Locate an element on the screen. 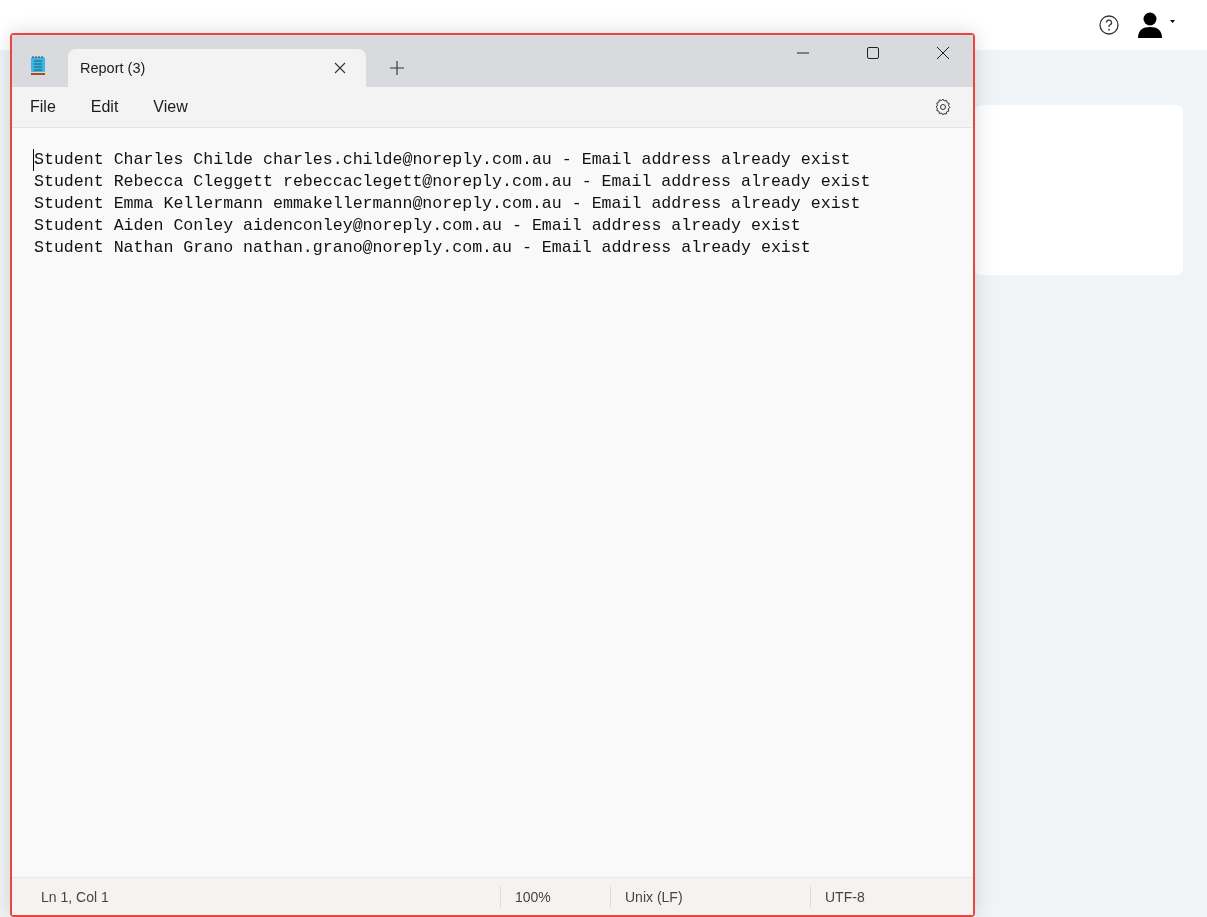  text-line: Student Nathan Grano nathan.grano@noreply.com.au - Email address already exist is located at coordinates (423, 248).